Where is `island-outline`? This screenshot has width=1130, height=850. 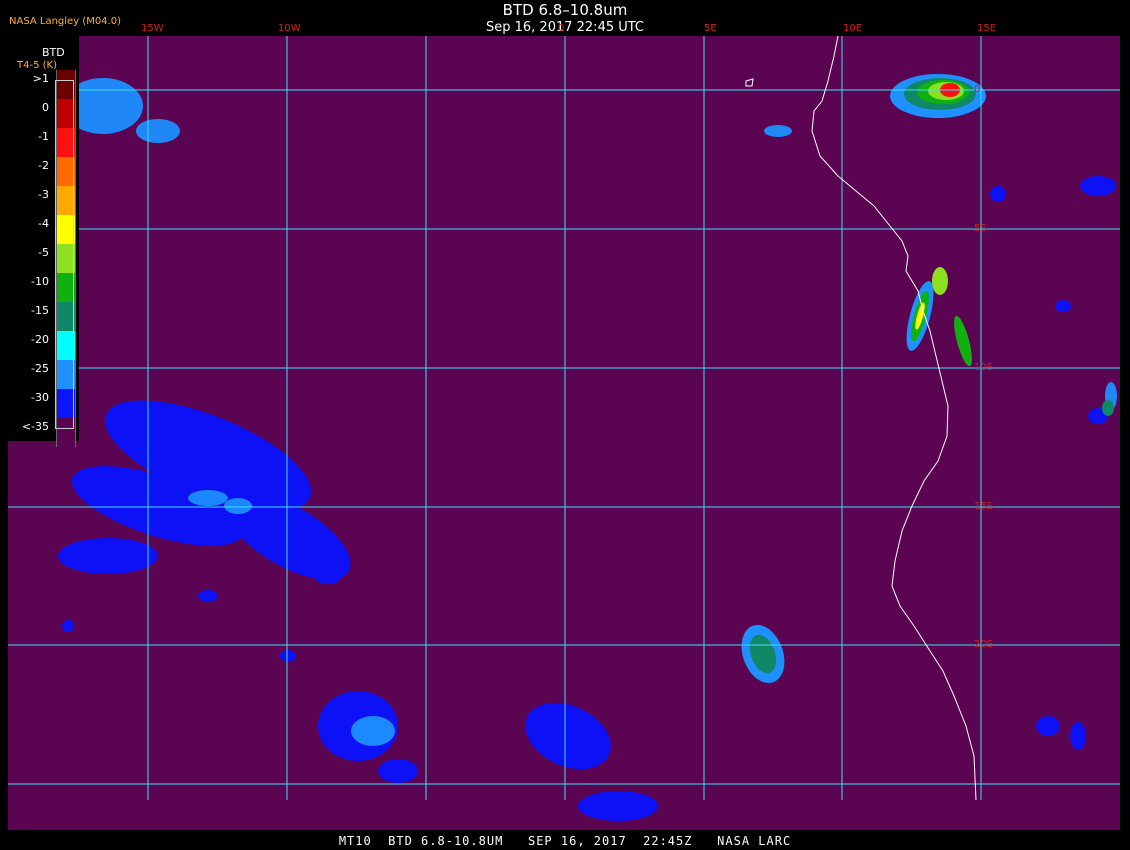 island-outline is located at coordinates (749, 82).